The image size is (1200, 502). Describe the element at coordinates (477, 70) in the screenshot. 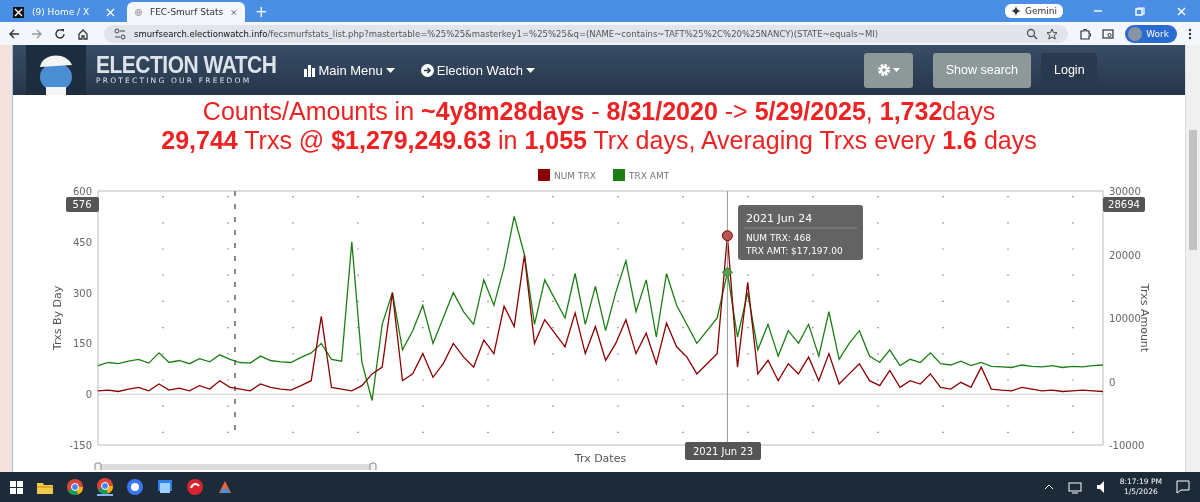

I see `nav-menu: Election Watch` at that location.